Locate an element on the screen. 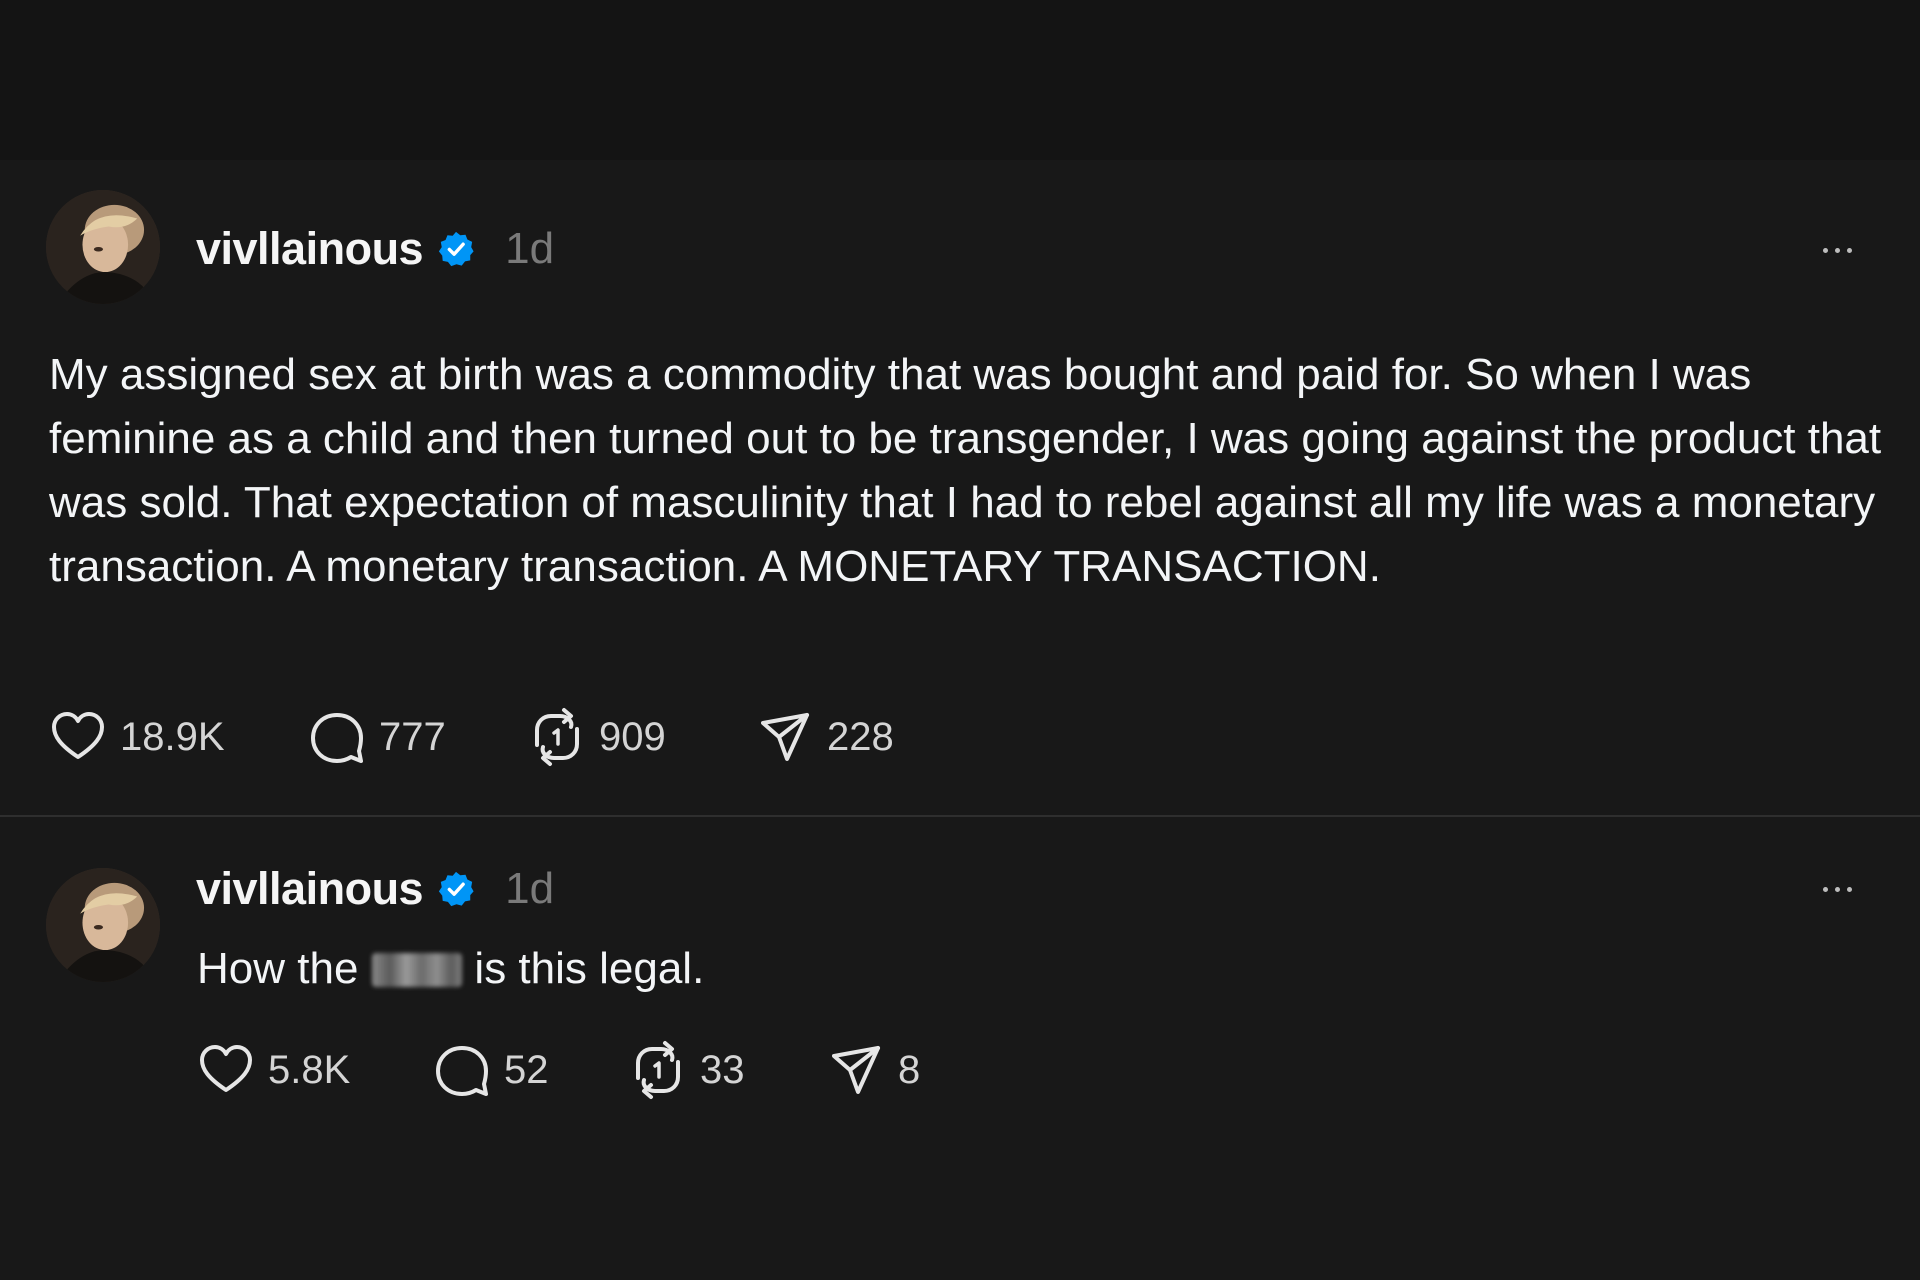 The image size is (1920, 1280). share-button: 228 is located at coordinates (824, 737).